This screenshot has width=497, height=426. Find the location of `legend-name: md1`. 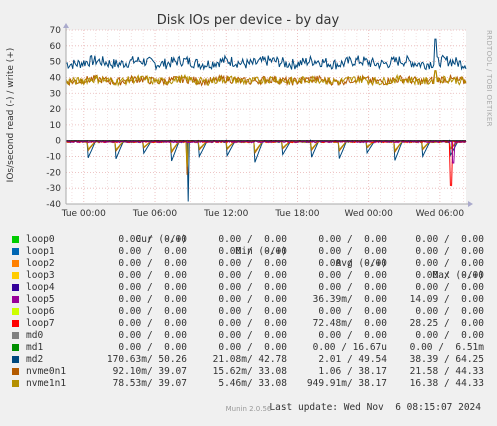

legend-name: md1 is located at coordinates (35, 347).